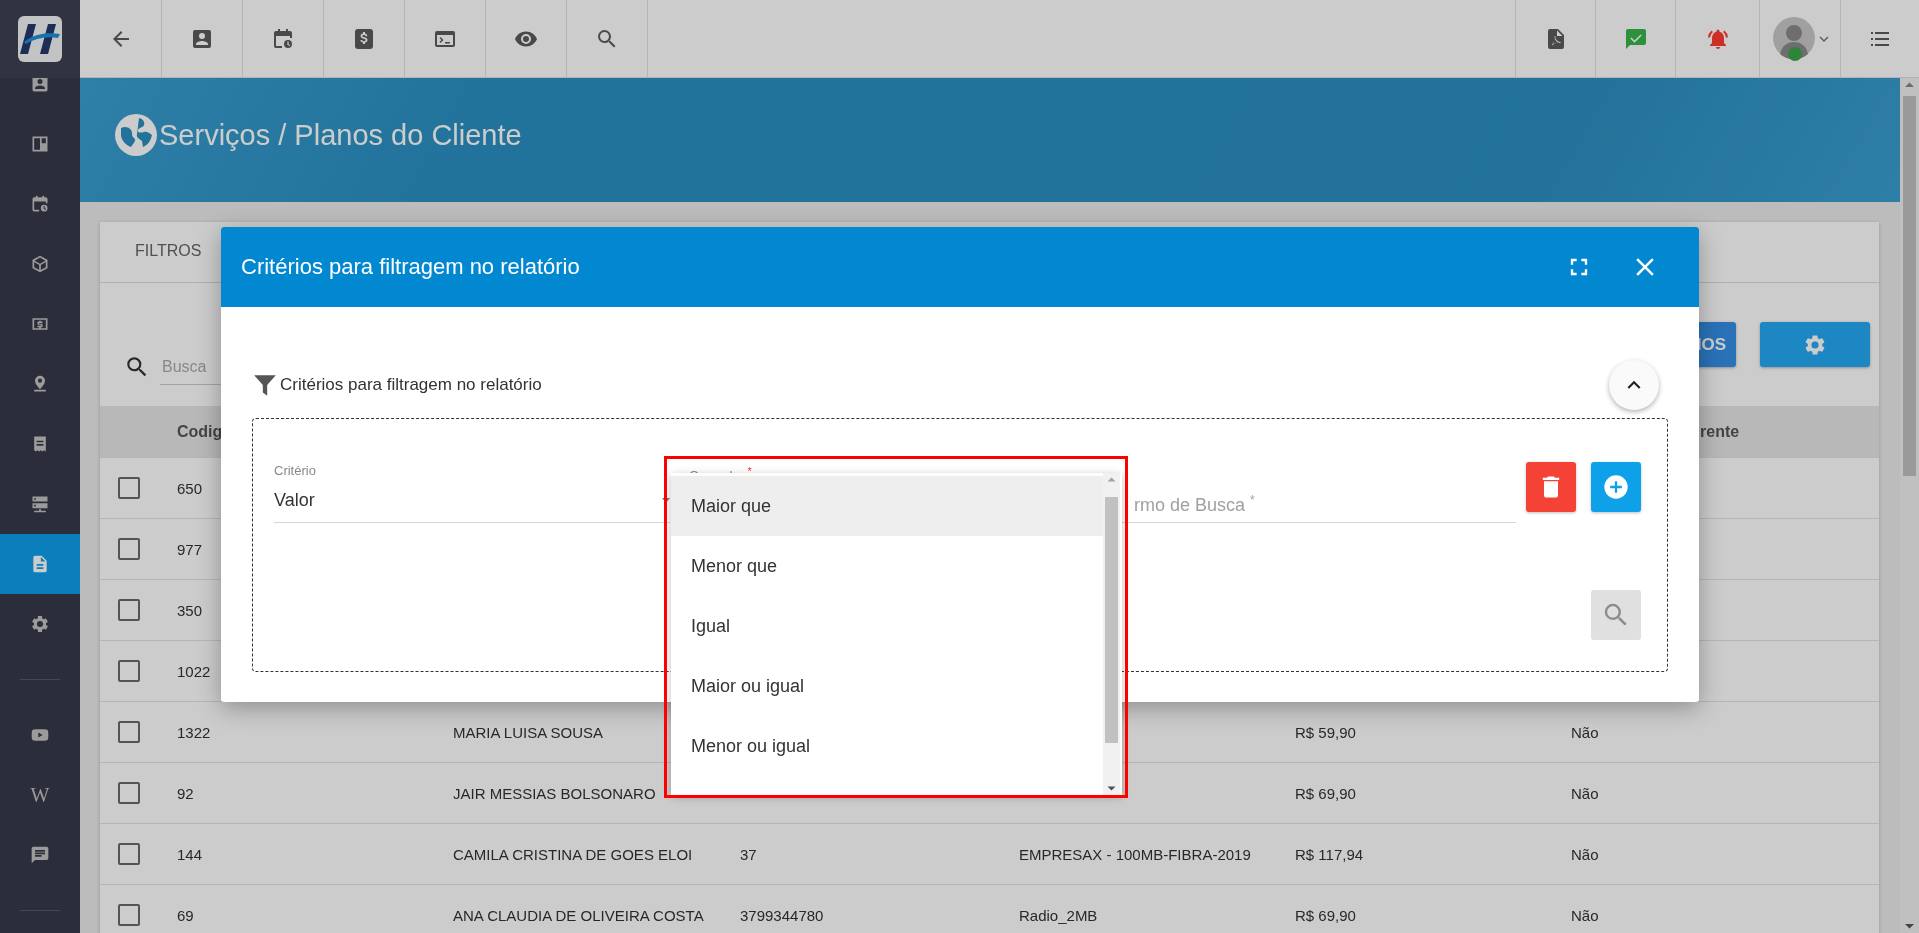  I want to click on table-cell: 92, so click(185, 793).